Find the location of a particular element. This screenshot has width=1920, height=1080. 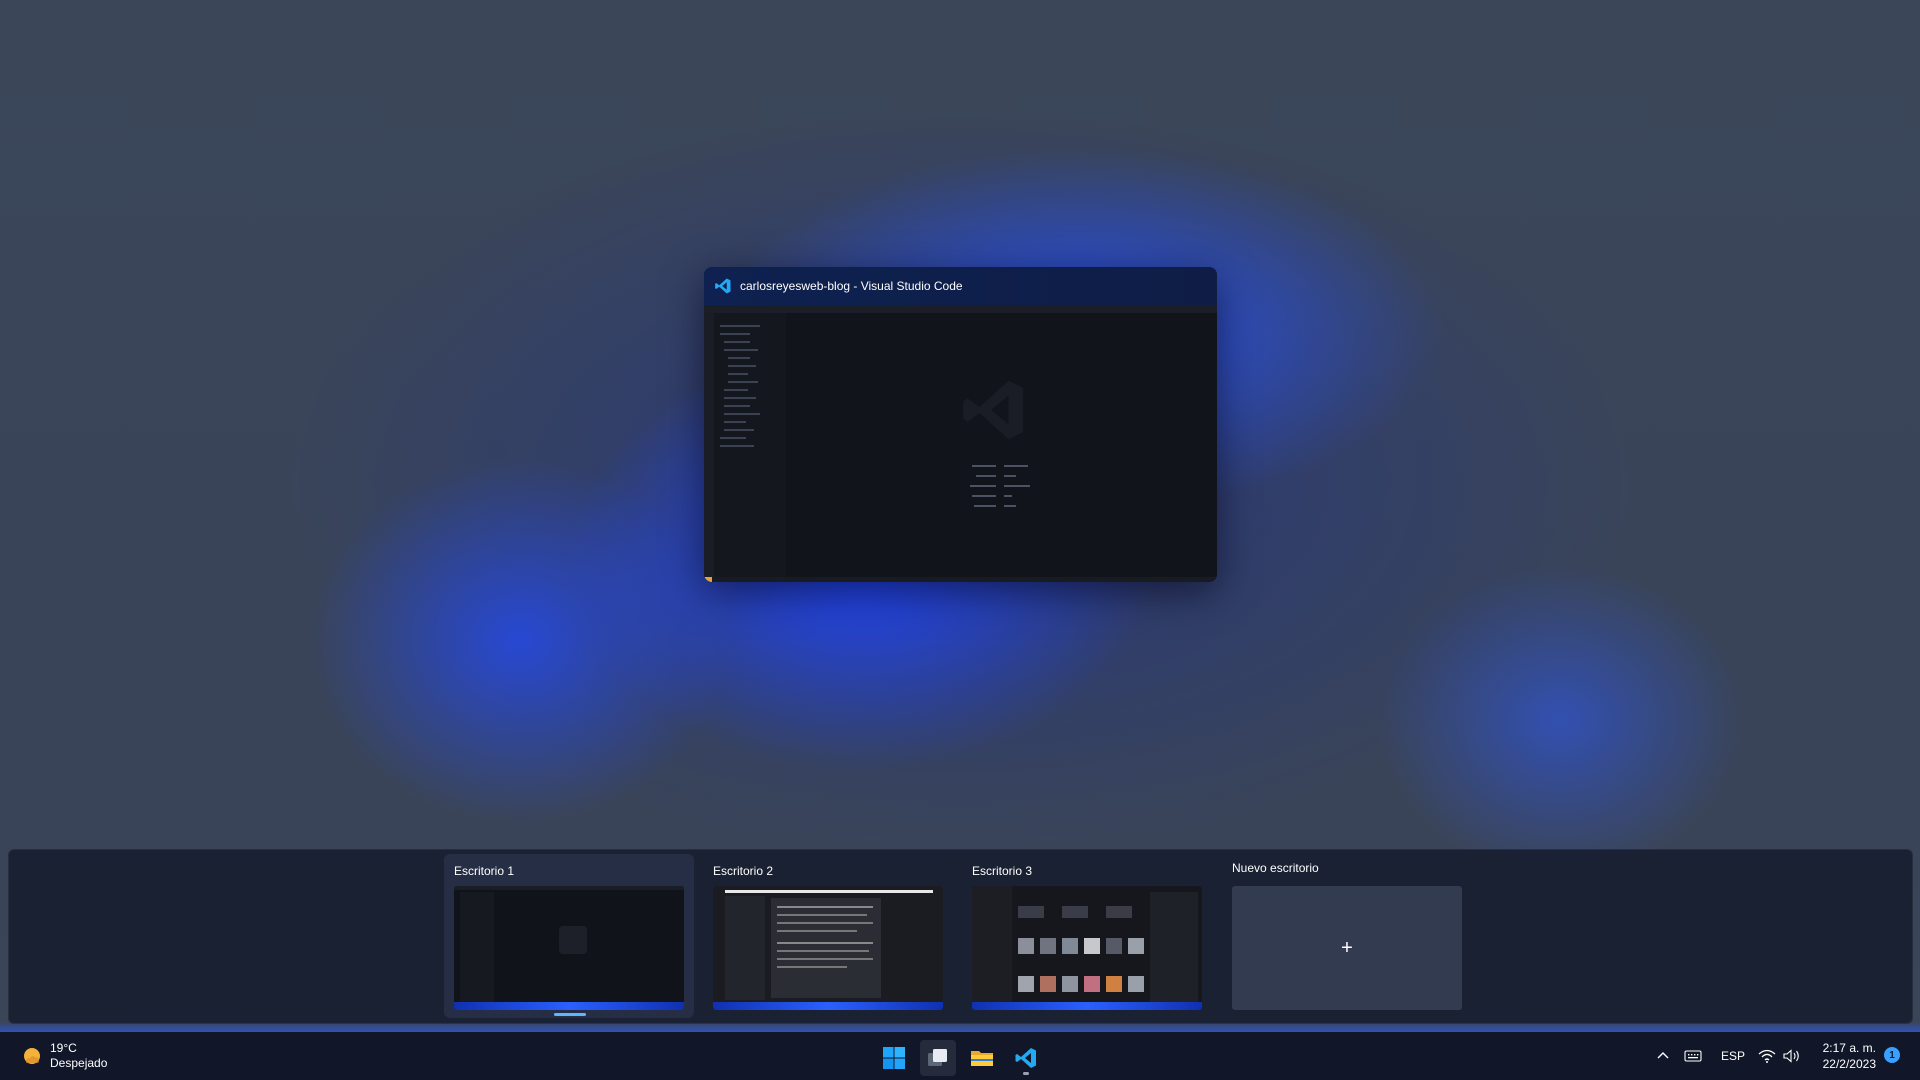

clock-date: 22/2/2023 is located at coordinates (1849, 1064).